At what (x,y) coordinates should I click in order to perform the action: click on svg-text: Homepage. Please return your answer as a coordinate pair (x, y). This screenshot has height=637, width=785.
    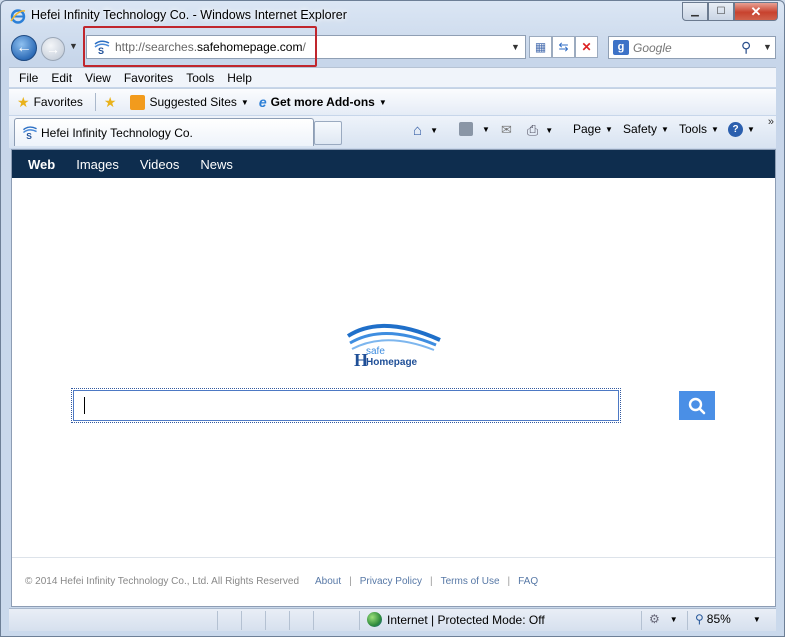
    Looking at the image, I should click on (392, 362).